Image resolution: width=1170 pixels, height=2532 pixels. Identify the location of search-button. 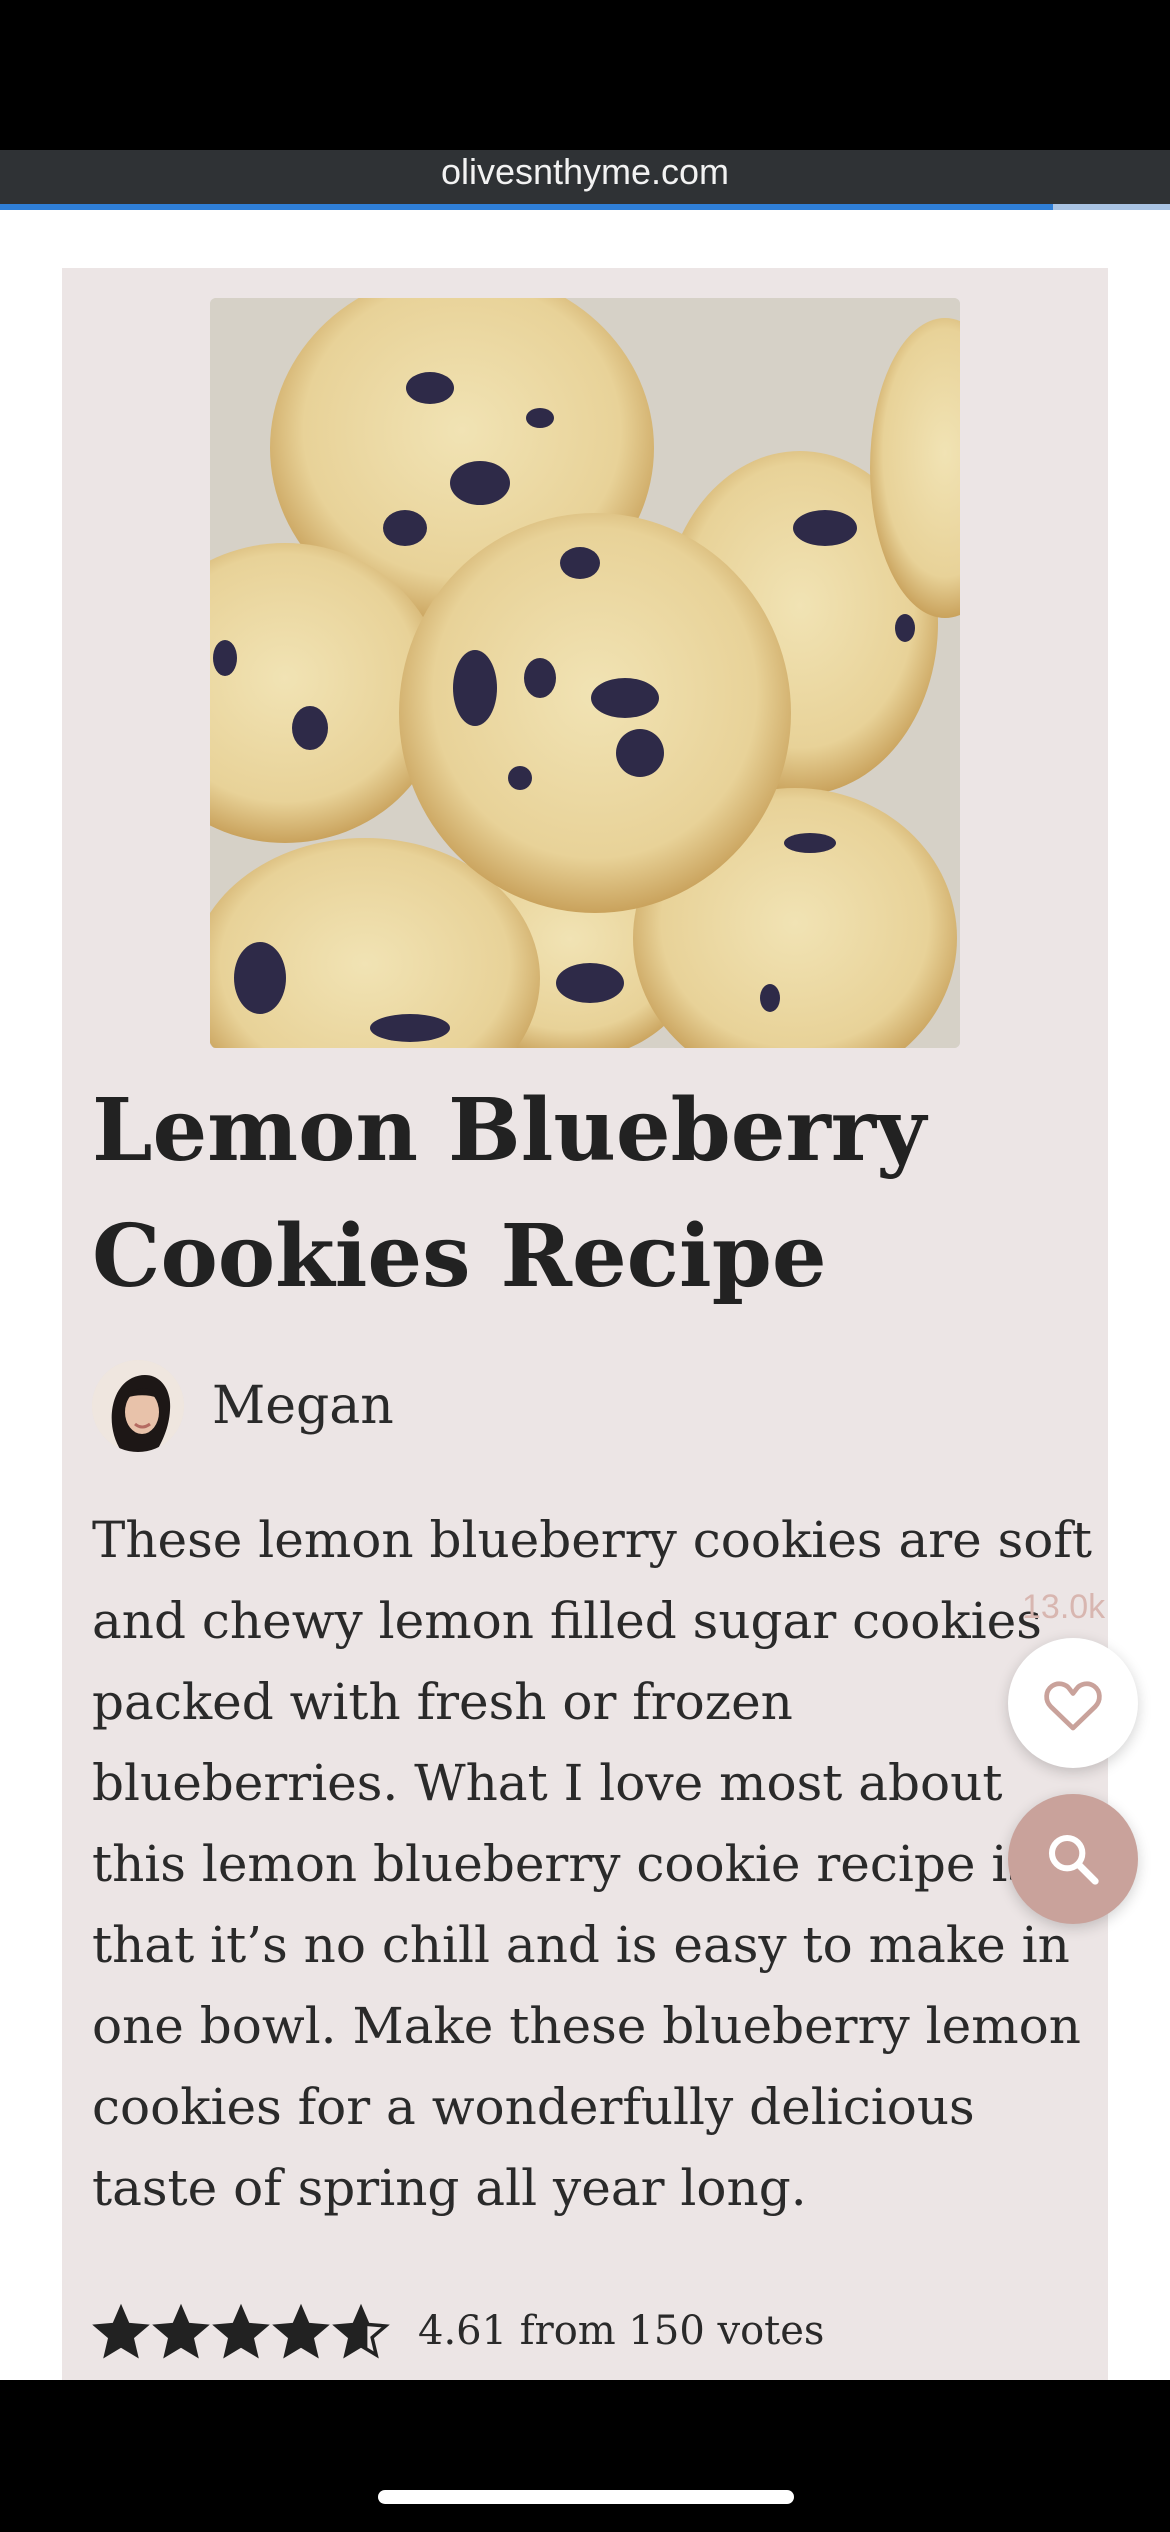
(1073, 1859).